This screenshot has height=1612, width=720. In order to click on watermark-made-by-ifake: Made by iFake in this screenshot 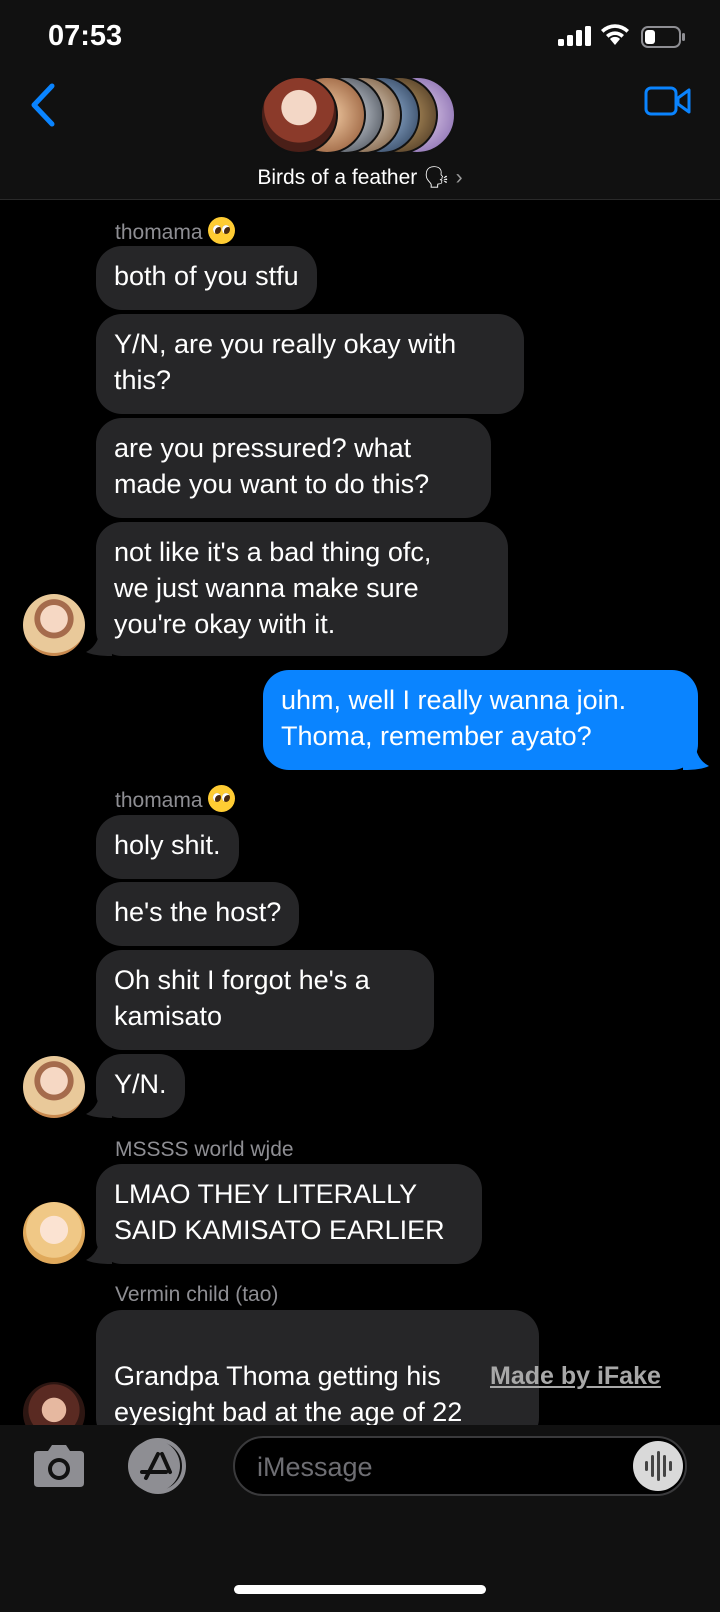, I will do `click(575, 1376)`.